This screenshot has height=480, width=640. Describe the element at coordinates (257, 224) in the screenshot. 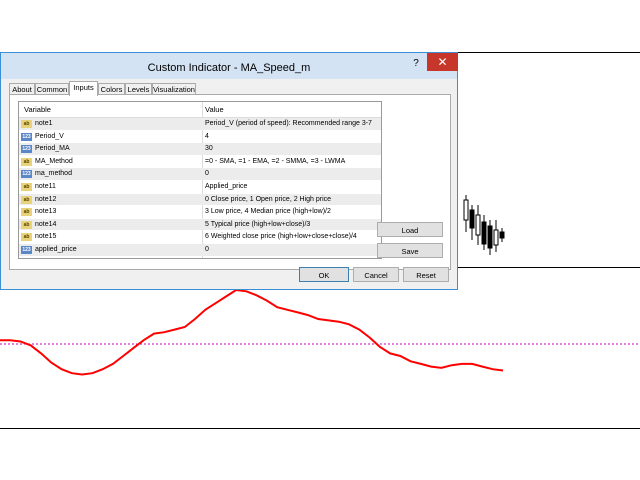

I see `variable-value: 5 Typical price (high+low+close)/3` at that location.